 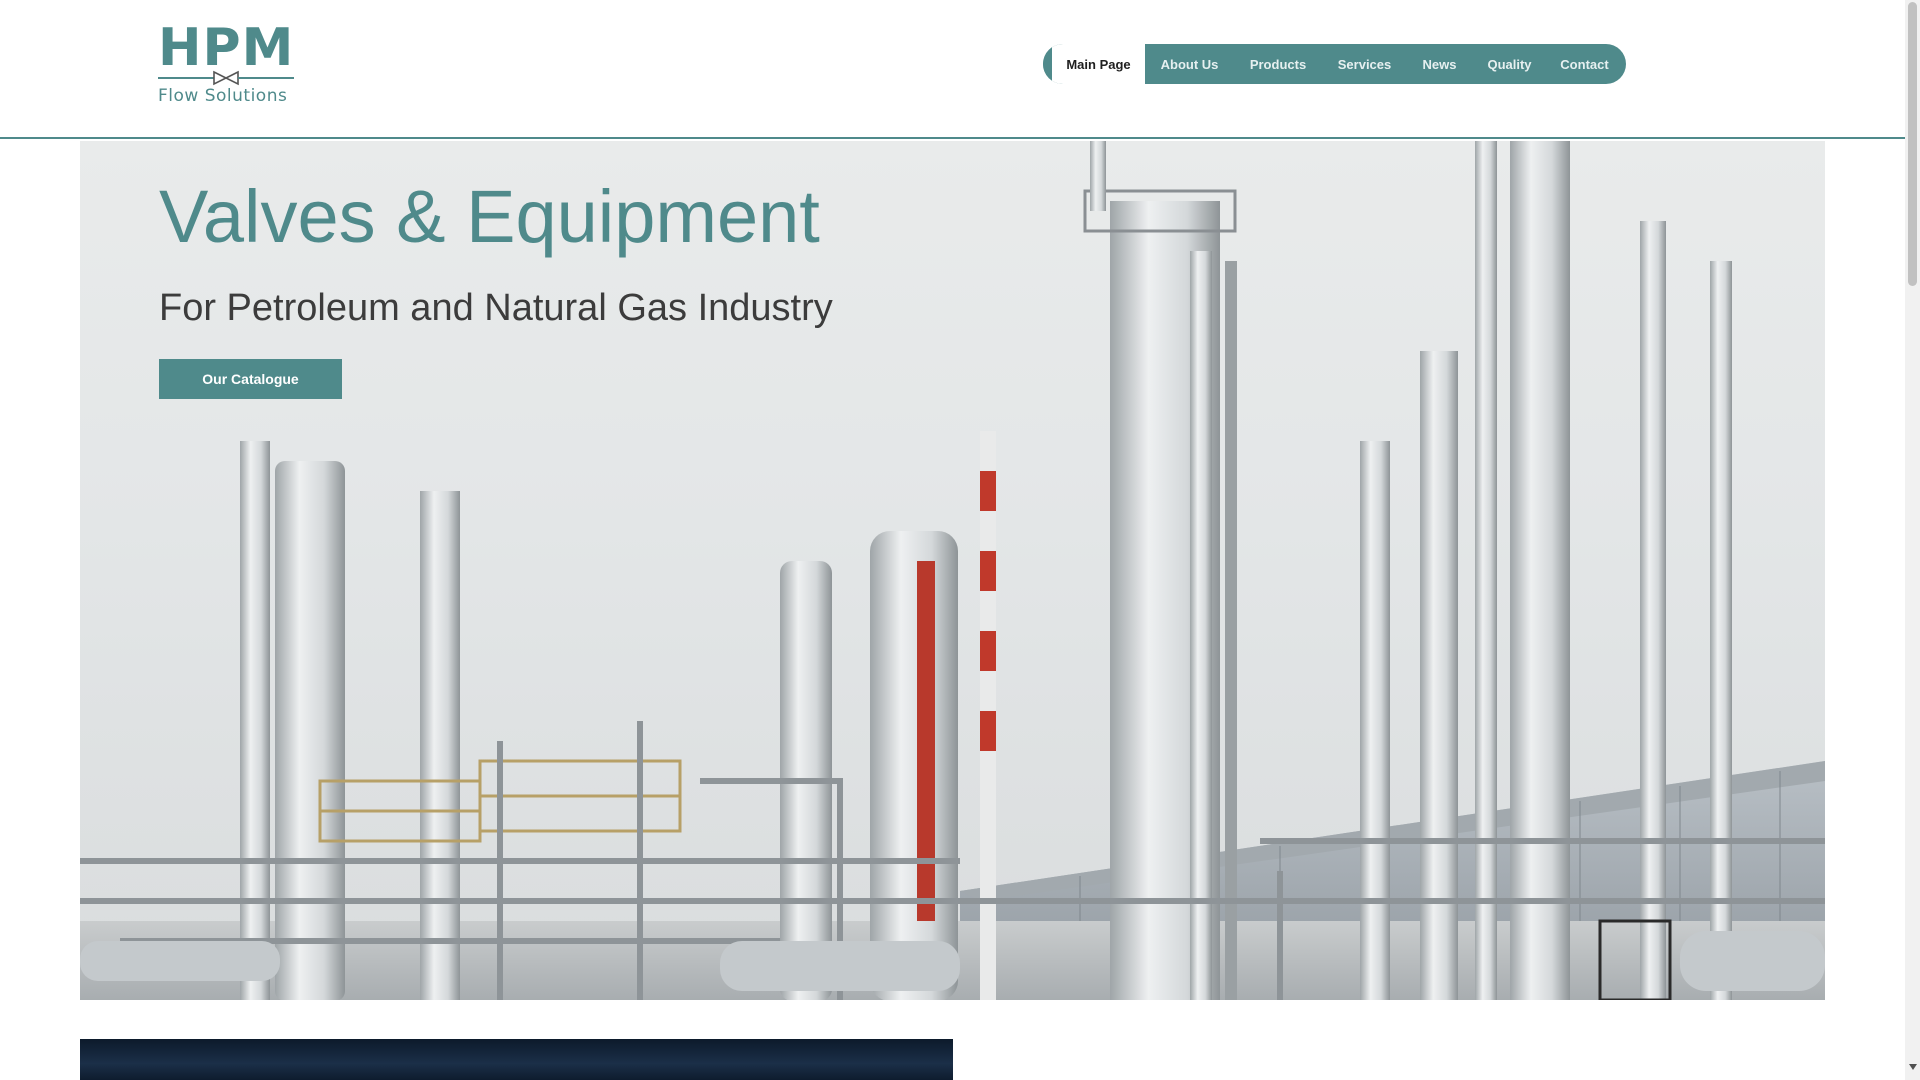 I want to click on valve-icon, so click(x=226, y=78).